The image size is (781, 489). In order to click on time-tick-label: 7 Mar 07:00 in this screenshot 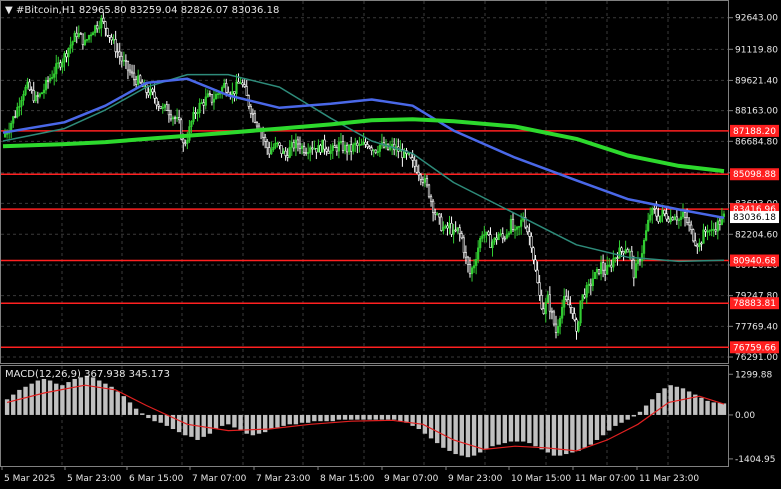, I will do `click(219, 479)`.